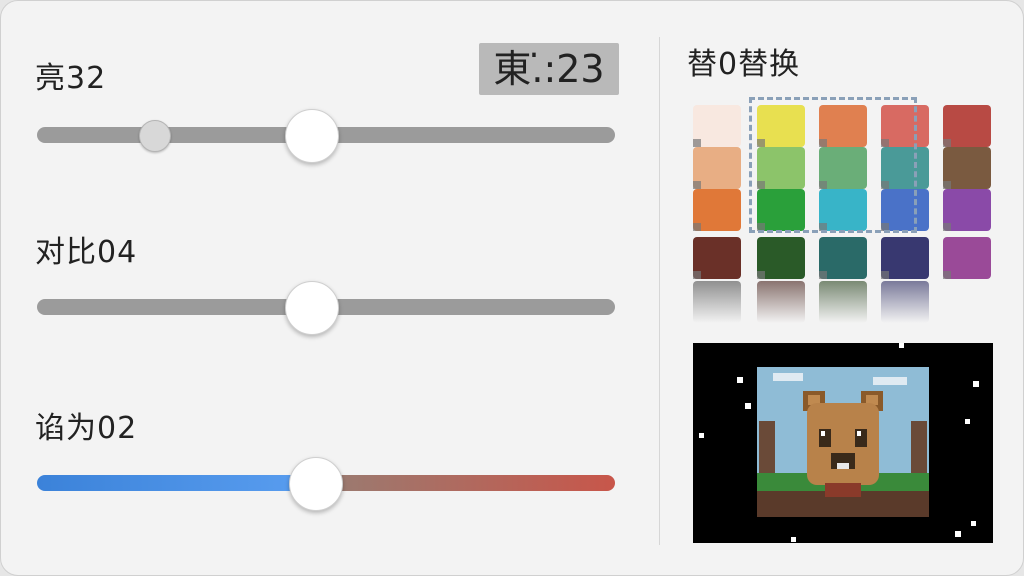 This screenshot has width=1024, height=576. What do you see at coordinates (86, 252) in the screenshot?
I see `contrast-label: 对比04` at bounding box center [86, 252].